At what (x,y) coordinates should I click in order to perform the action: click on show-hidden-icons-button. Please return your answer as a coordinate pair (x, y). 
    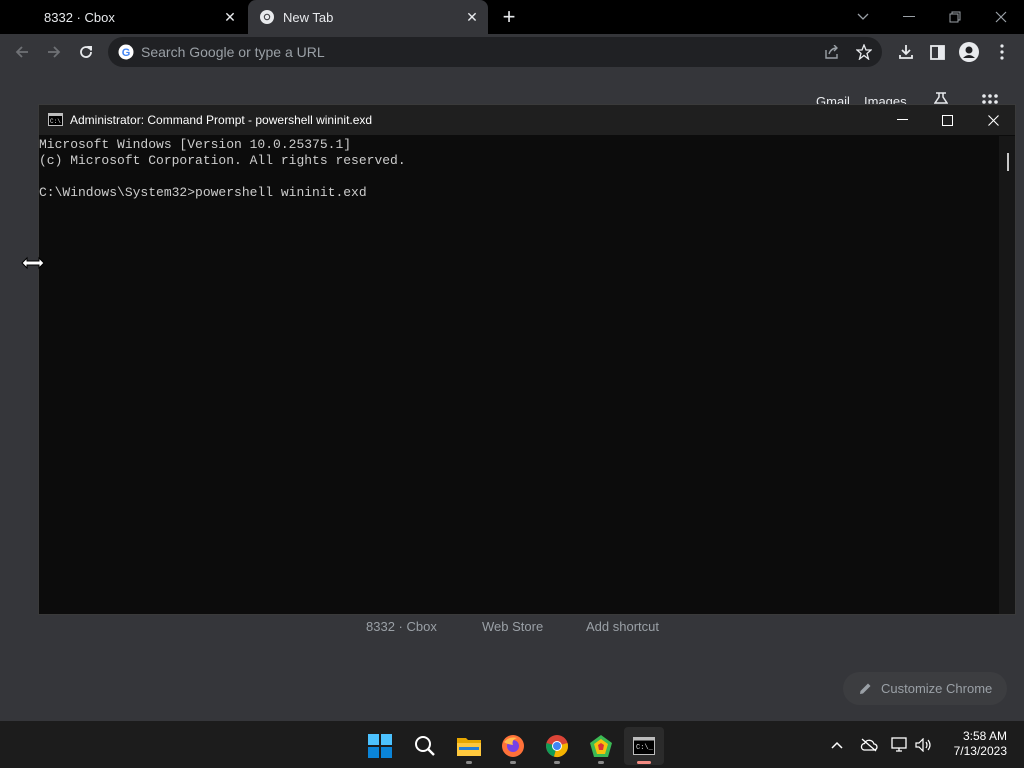
    Looking at the image, I should click on (837, 745).